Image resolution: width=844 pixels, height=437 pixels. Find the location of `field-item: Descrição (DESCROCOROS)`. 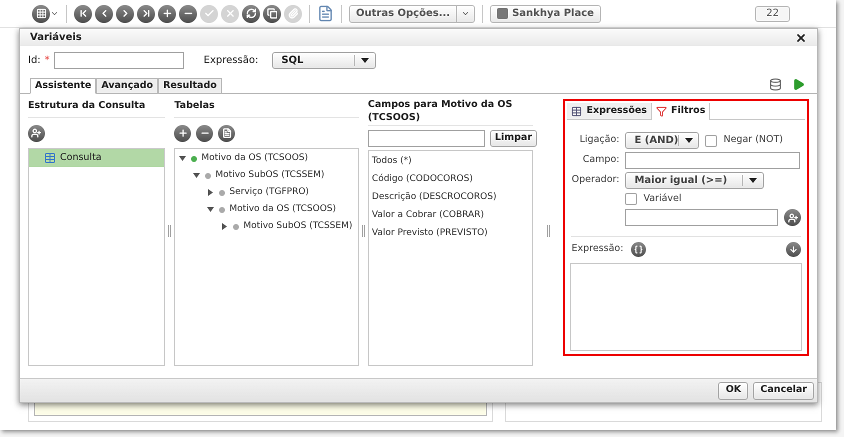

field-item: Descrição (DESCROCOROS) is located at coordinates (452, 198).